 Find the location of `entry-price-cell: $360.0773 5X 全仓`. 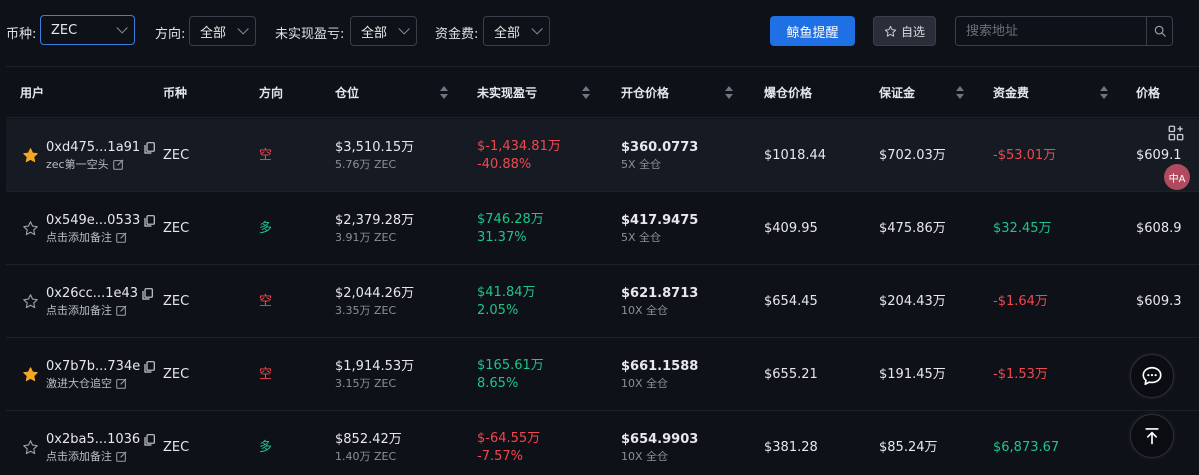

entry-price-cell: $360.0773 5X 全仓 is located at coordinates (659, 155).